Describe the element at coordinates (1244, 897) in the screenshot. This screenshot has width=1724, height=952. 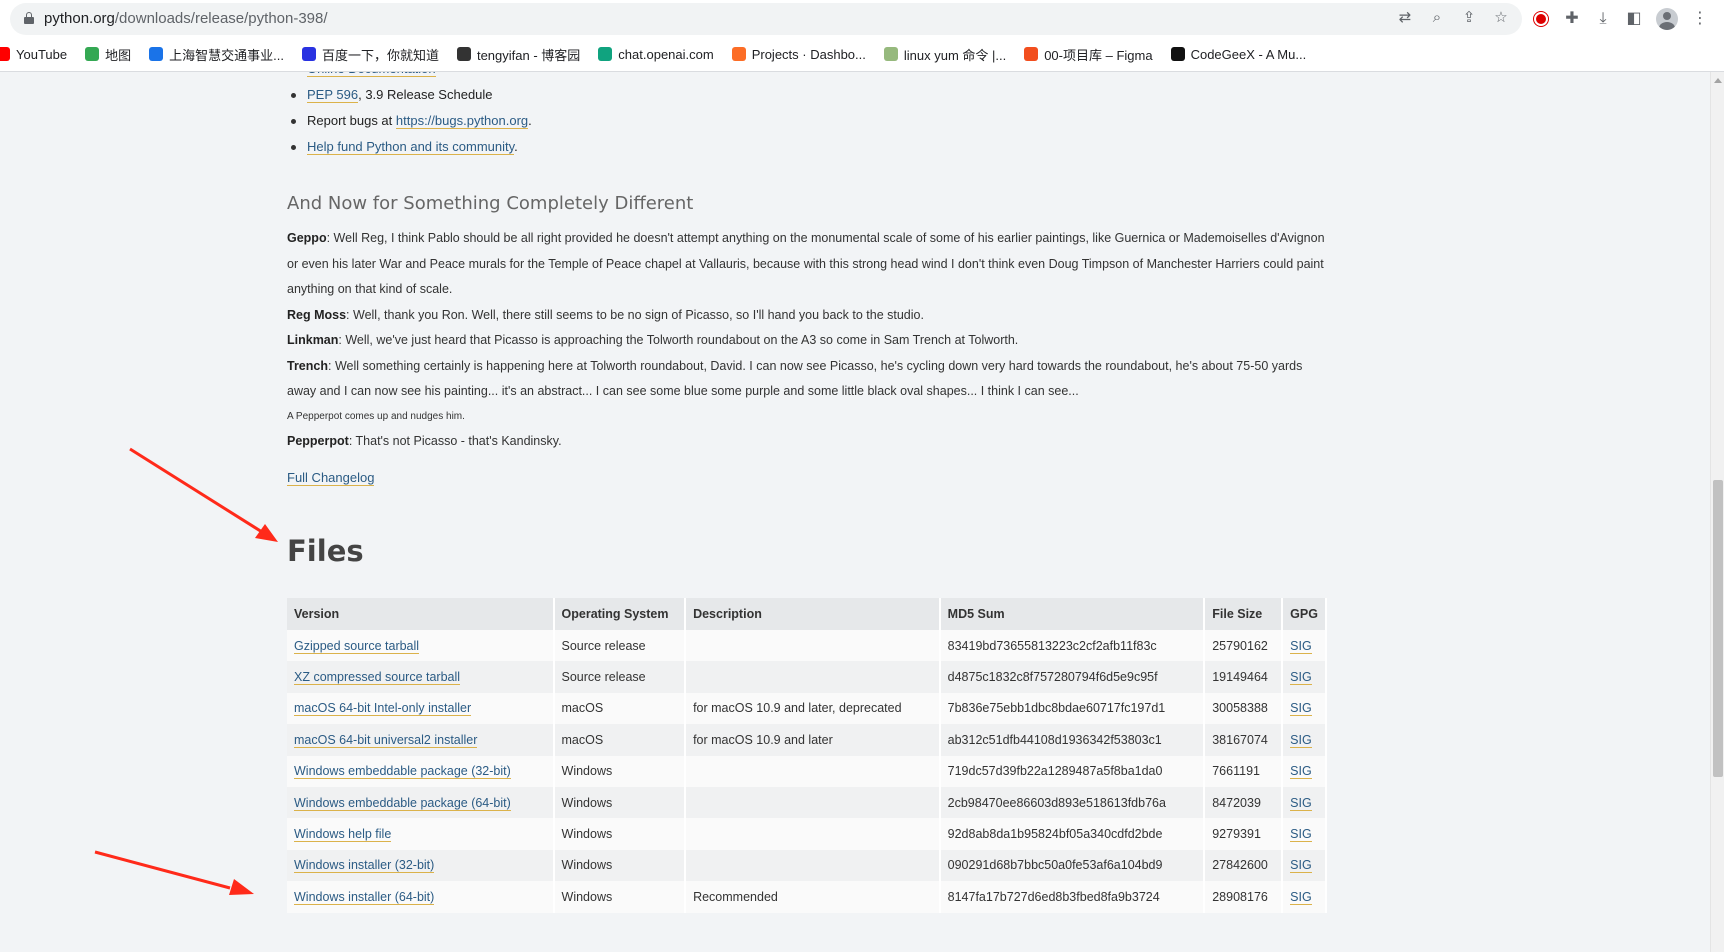
I see `table-cell-size: 28908176` at that location.